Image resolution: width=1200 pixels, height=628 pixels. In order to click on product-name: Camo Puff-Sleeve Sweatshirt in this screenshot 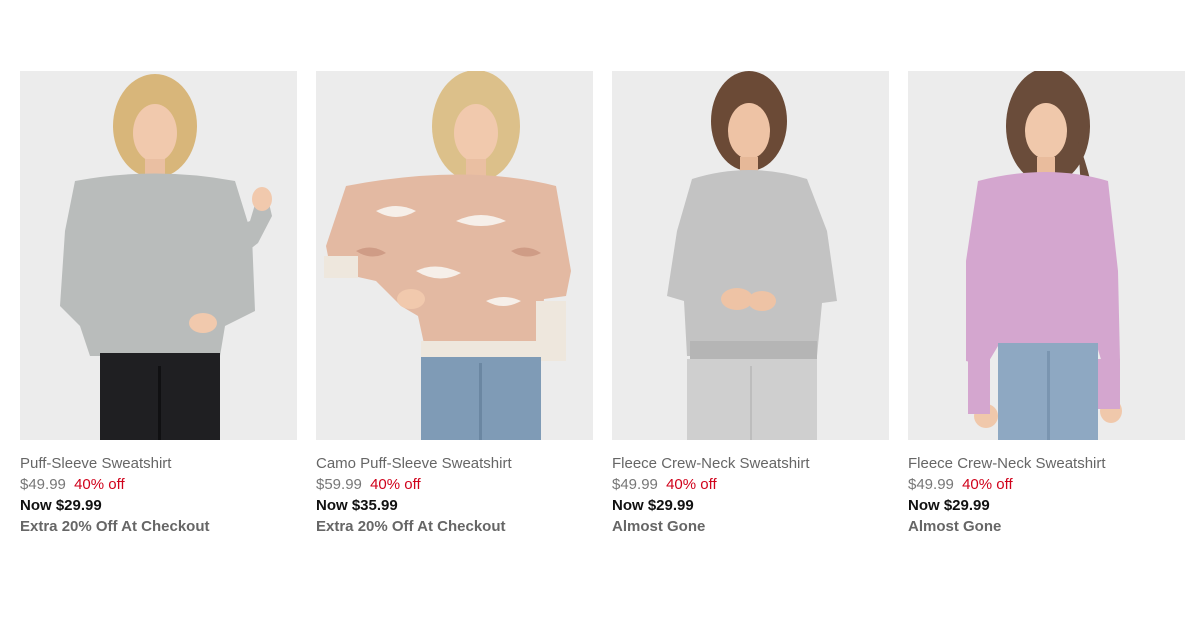, I will do `click(454, 463)`.